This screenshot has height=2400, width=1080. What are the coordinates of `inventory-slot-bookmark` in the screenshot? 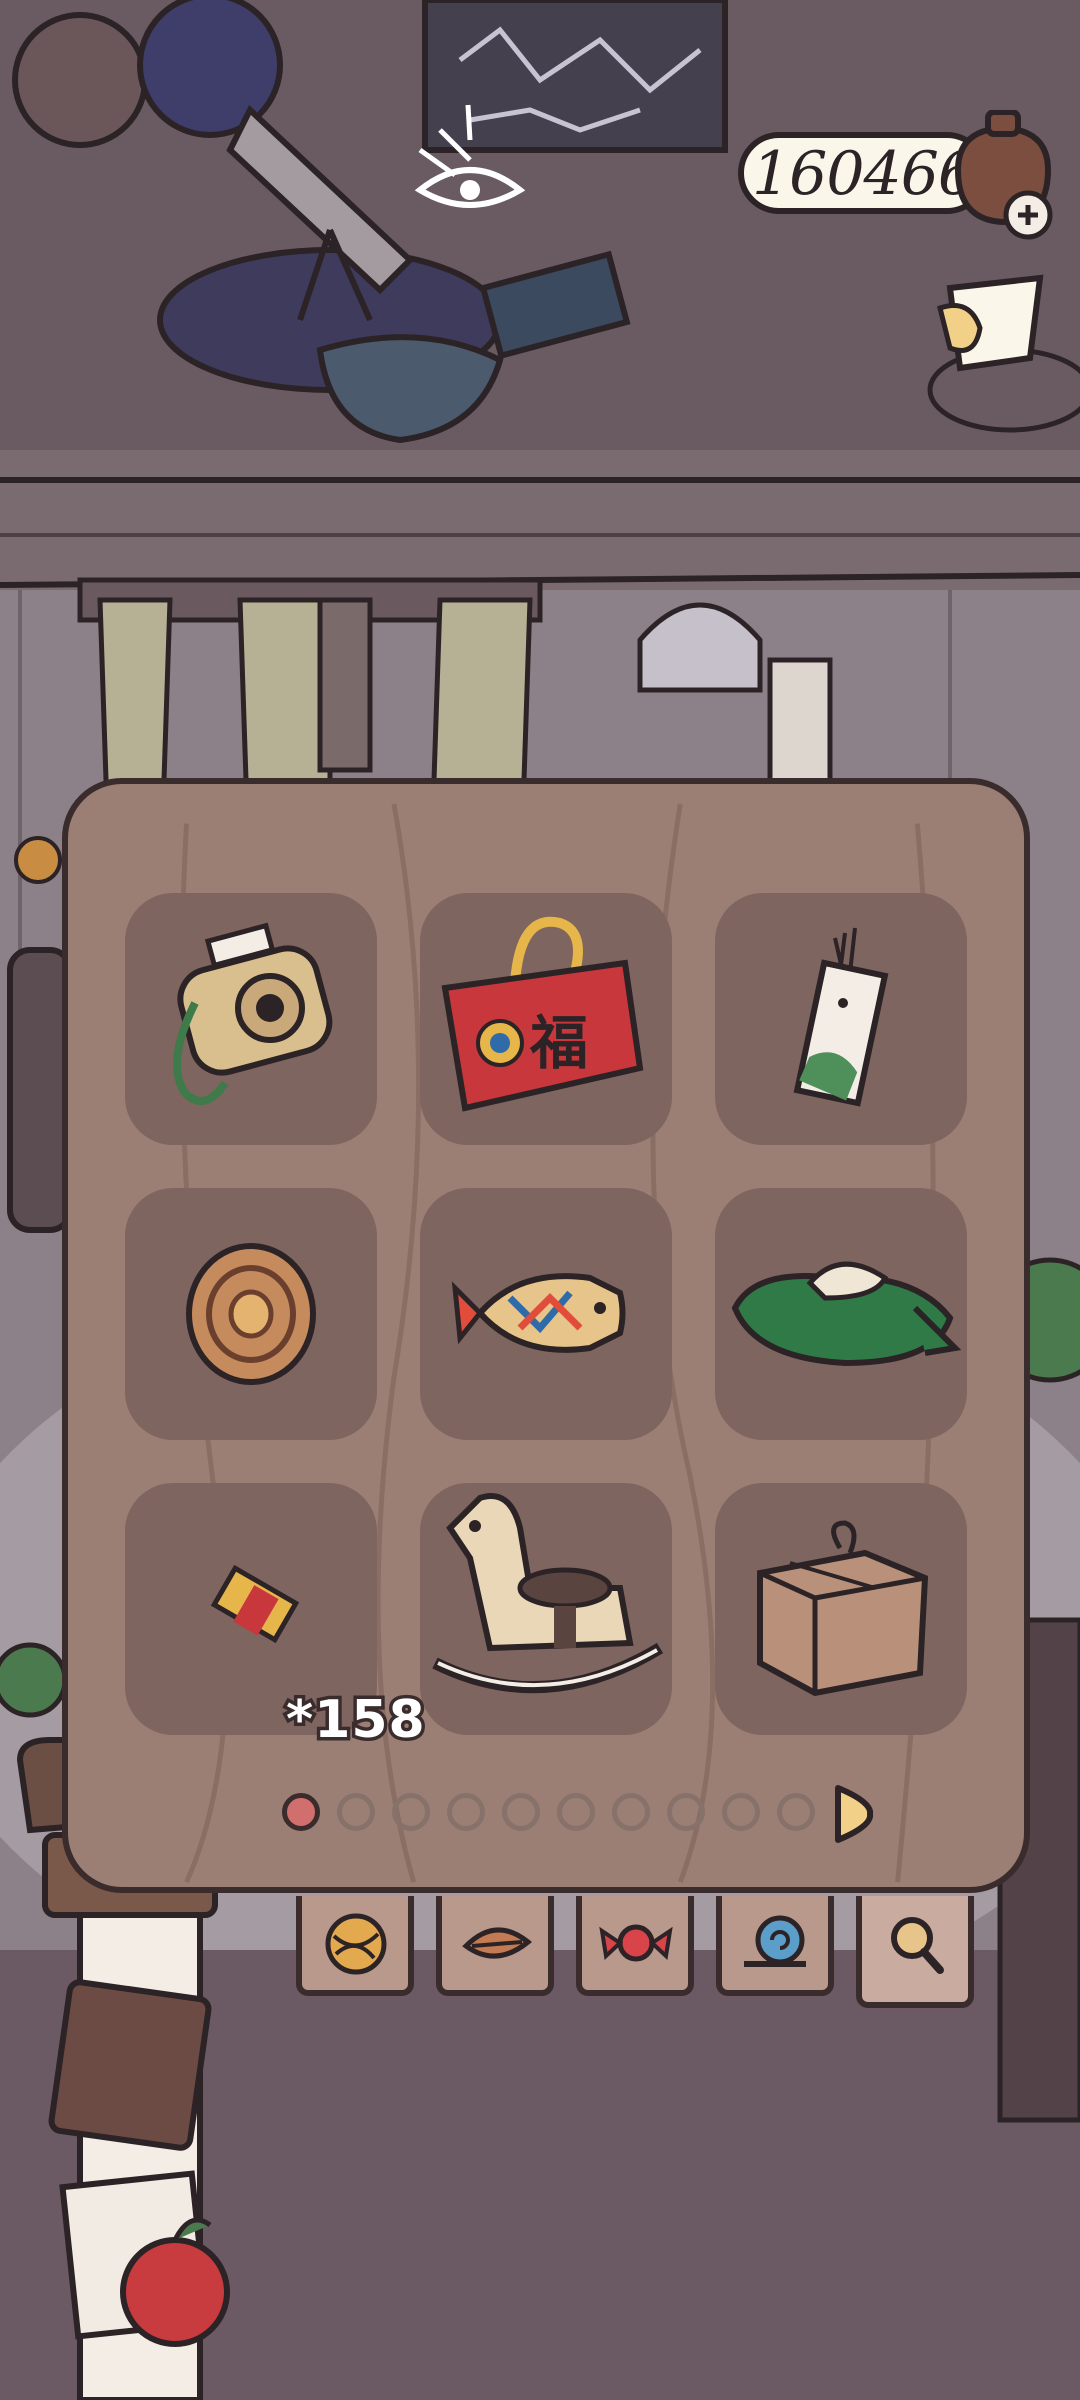 It's located at (841, 1019).